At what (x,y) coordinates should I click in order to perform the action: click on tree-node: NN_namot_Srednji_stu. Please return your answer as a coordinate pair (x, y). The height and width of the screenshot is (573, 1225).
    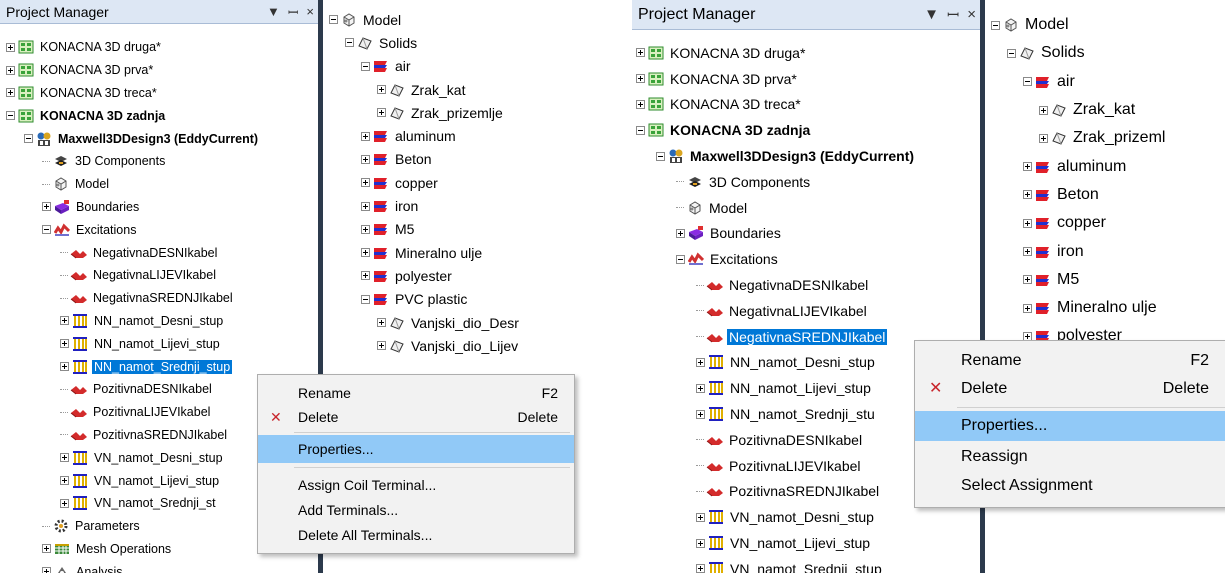
    Looking at the image, I should click on (786, 414).